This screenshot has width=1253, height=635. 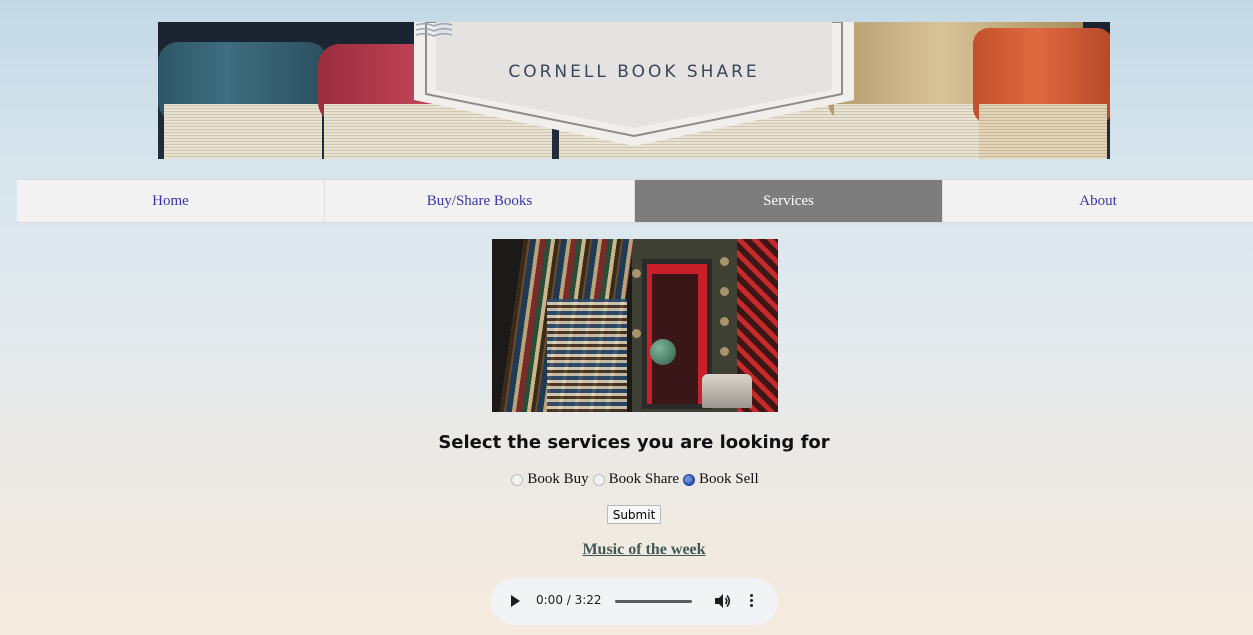 I want to click on audio-player: 0:00 / 3:22, so click(x=634, y=601).